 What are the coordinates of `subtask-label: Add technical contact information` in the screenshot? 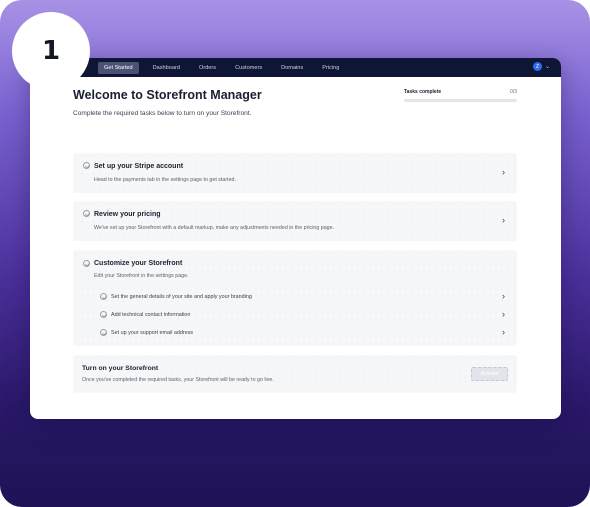 It's located at (151, 314).